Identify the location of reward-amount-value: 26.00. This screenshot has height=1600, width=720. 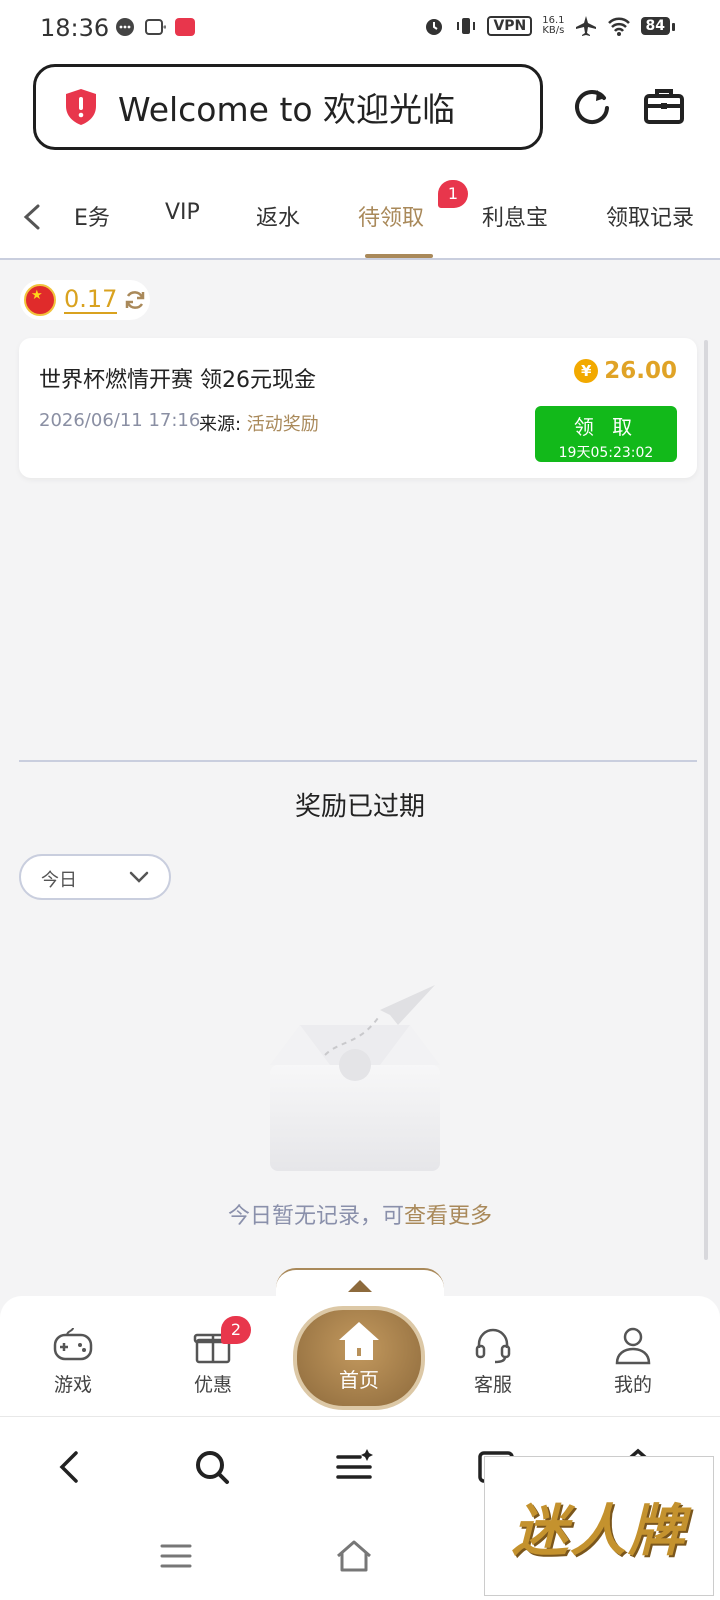
(640, 371).